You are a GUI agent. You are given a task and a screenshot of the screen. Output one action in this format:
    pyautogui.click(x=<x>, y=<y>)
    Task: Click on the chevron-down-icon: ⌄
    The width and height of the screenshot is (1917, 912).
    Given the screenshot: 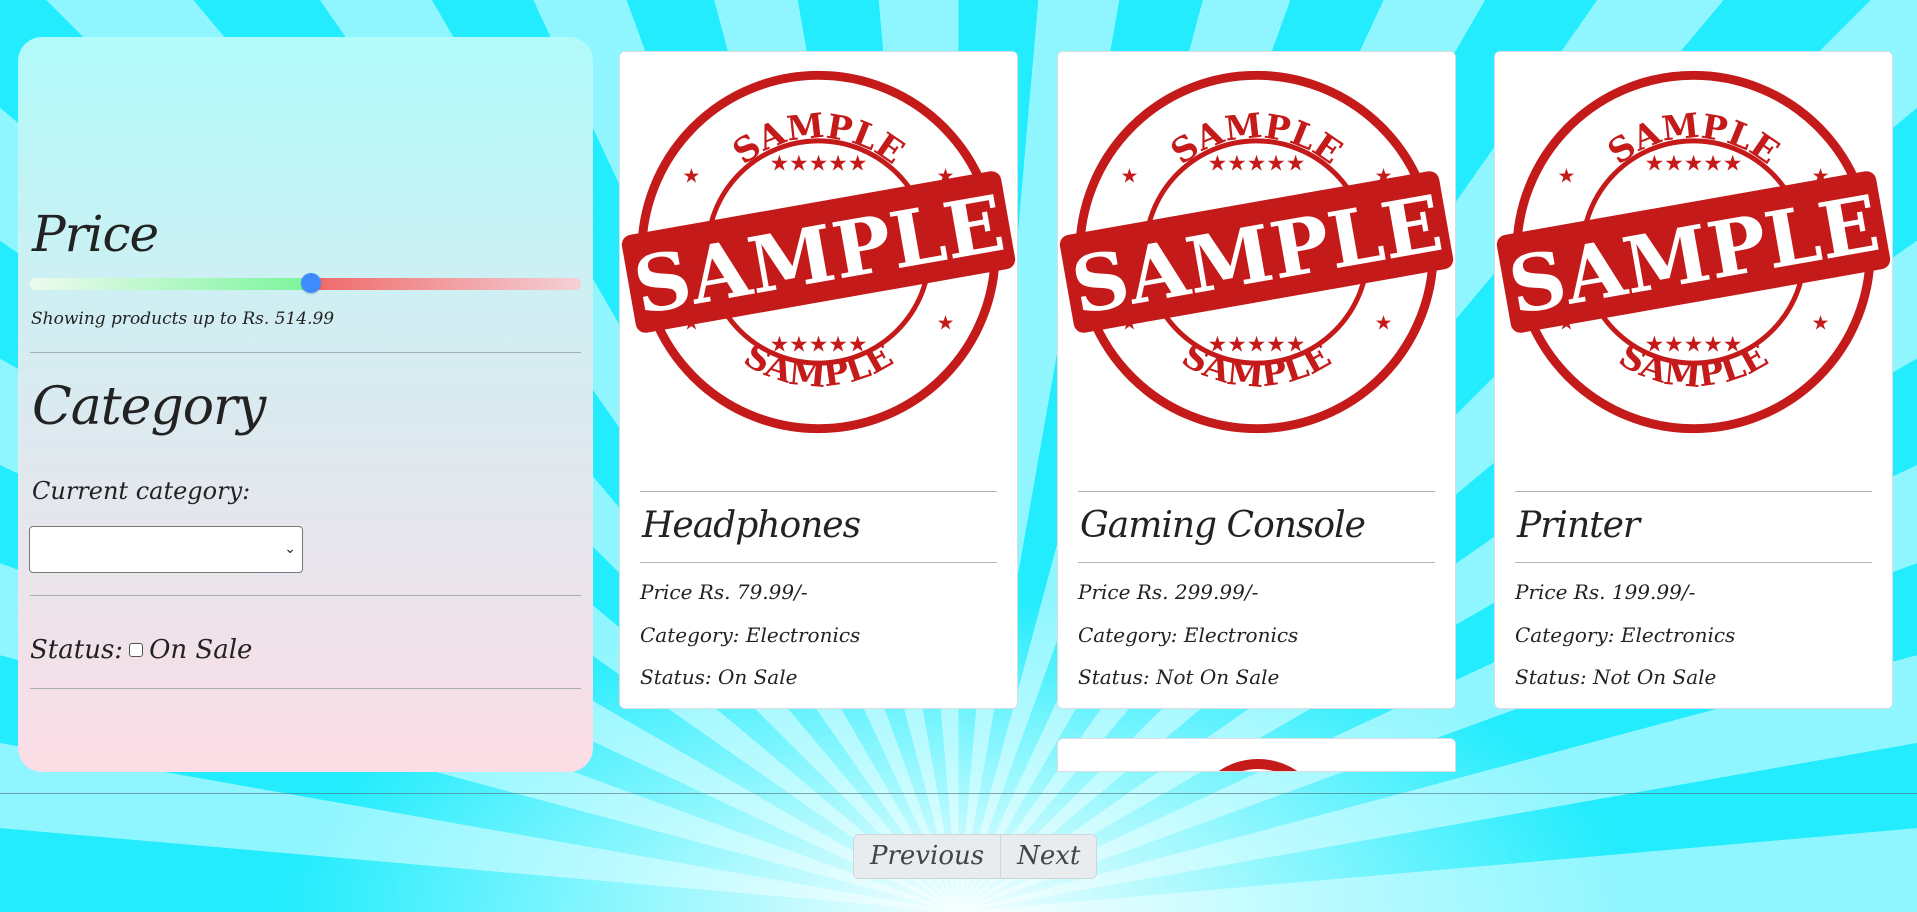 What is the action you would take?
    pyautogui.click(x=290, y=549)
    